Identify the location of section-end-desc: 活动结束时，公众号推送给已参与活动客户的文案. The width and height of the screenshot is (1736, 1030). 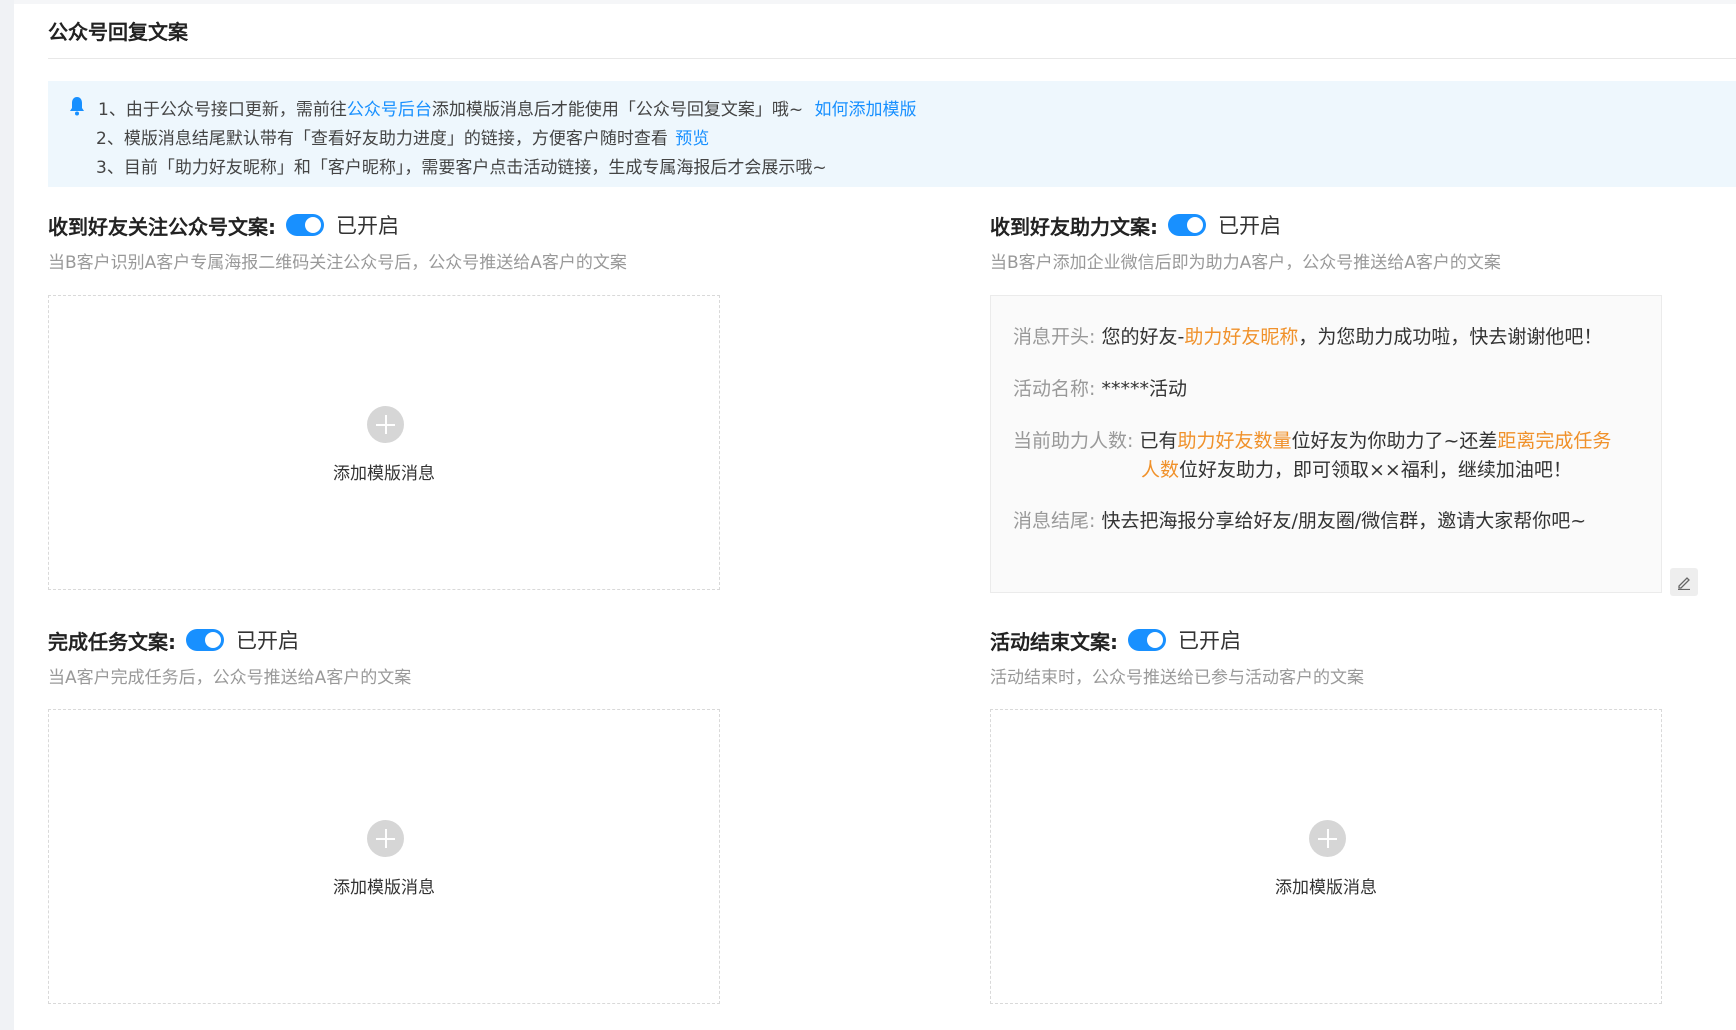
(1177, 678).